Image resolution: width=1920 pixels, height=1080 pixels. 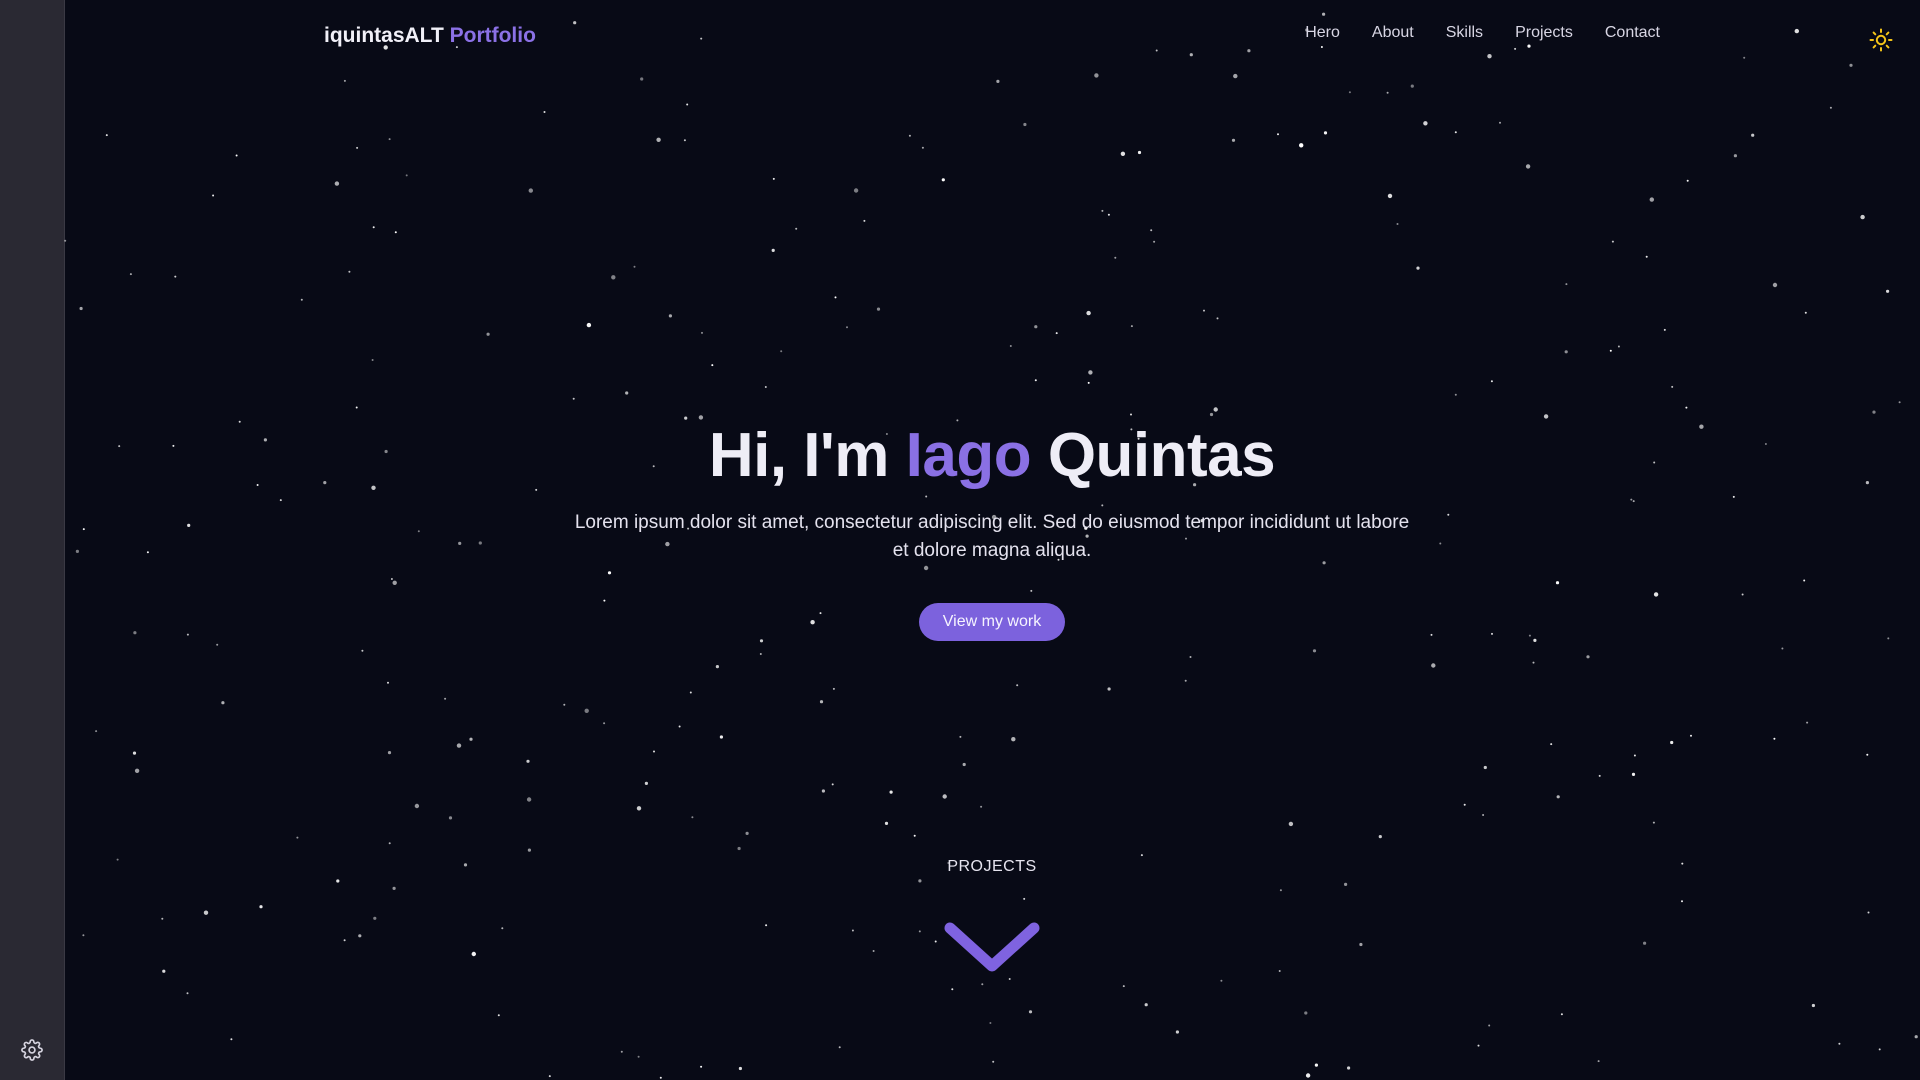 What do you see at coordinates (992, 948) in the screenshot?
I see `chevron-down-icon` at bounding box center [992, 948].